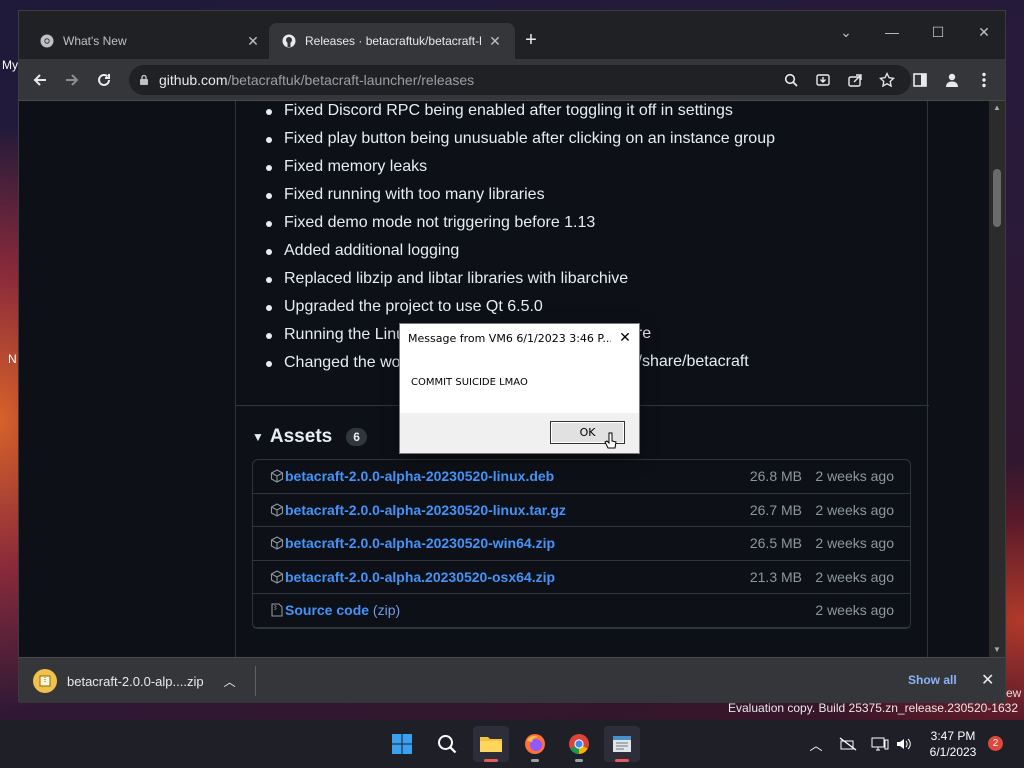 This screenshot has width=1024, height=768. I want to click on scrollbar: ▲ ▼, so click(997, 379).